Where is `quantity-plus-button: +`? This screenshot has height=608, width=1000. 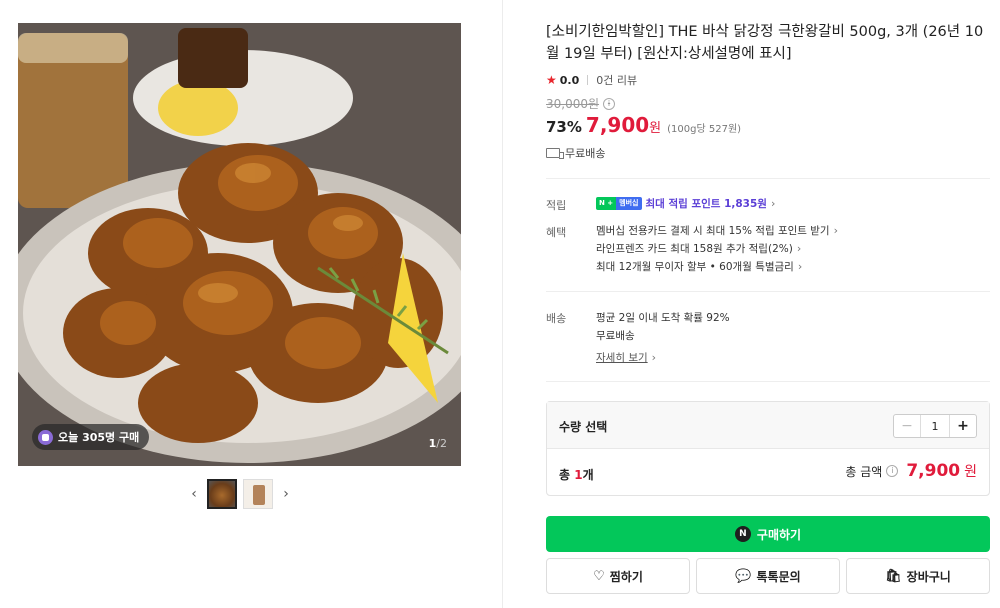
quantity-plus-button: + is located at coordinates (962, 426).